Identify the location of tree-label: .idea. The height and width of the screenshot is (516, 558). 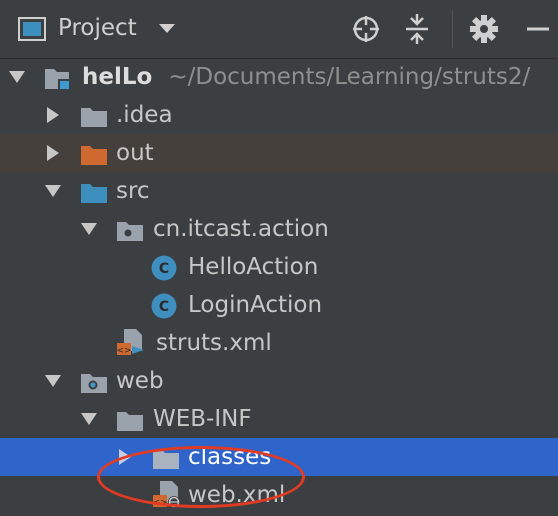
(144, 115).